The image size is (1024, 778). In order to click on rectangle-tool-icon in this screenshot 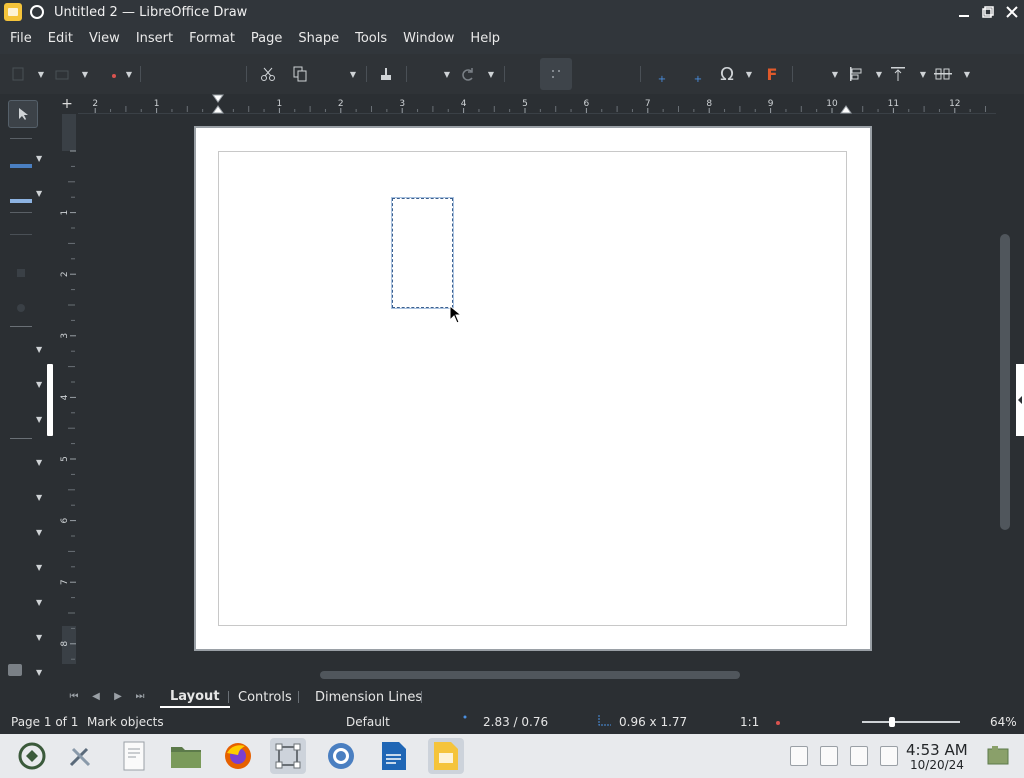, I will do `click(21, 273)`.